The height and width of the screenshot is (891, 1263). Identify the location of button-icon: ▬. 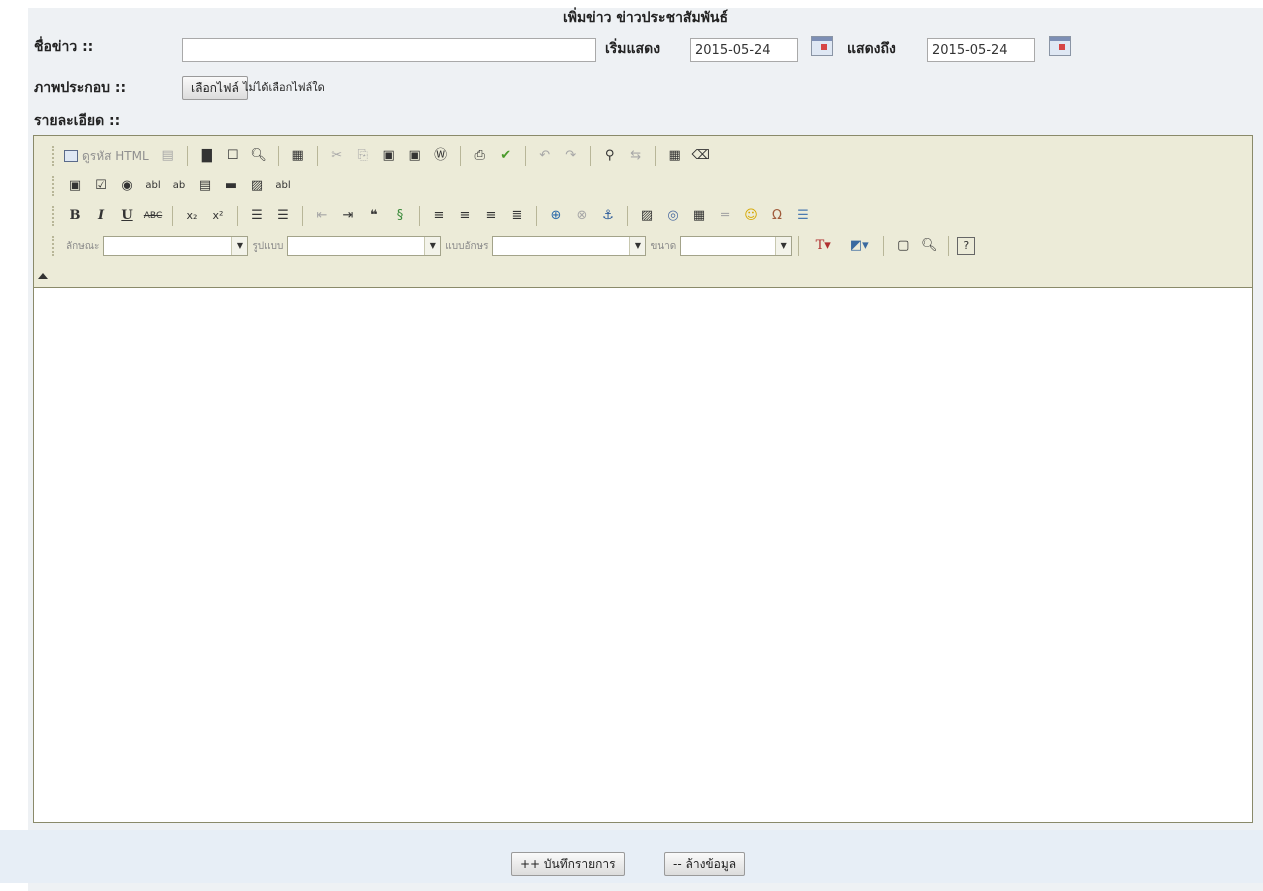
(231, 186).